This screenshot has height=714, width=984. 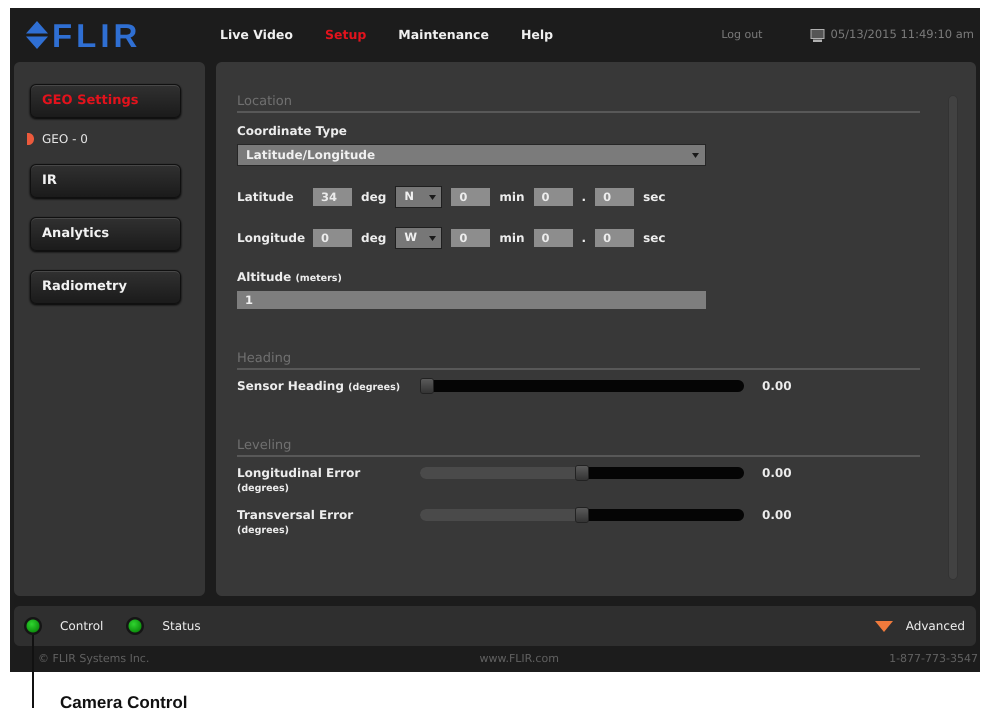 What do you see at coordinates (266, 197) in the screenshot?
I see `field-label: Latitude` at bounding box center [266, 197].